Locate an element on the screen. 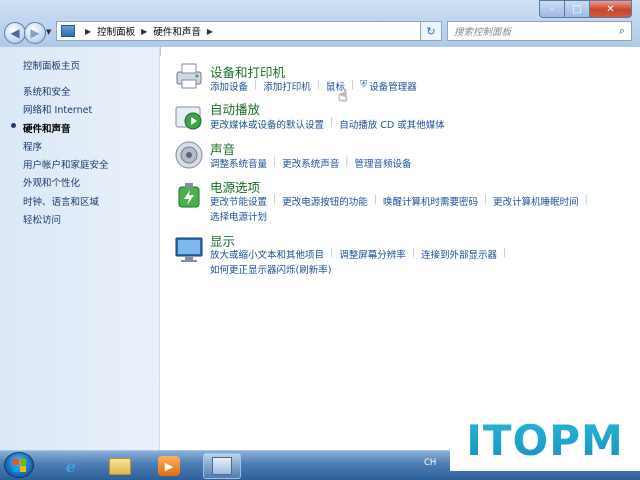 The width and height of the screenshot is (640, 480). sidebar-item-programs: 程序 is located at coordinates (32, 146).